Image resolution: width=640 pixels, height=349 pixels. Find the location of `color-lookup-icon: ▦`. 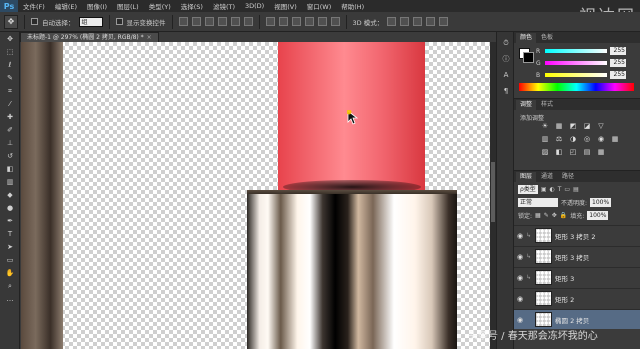

color-lookup-icon: ▦ is located at coordinates (615, 139).